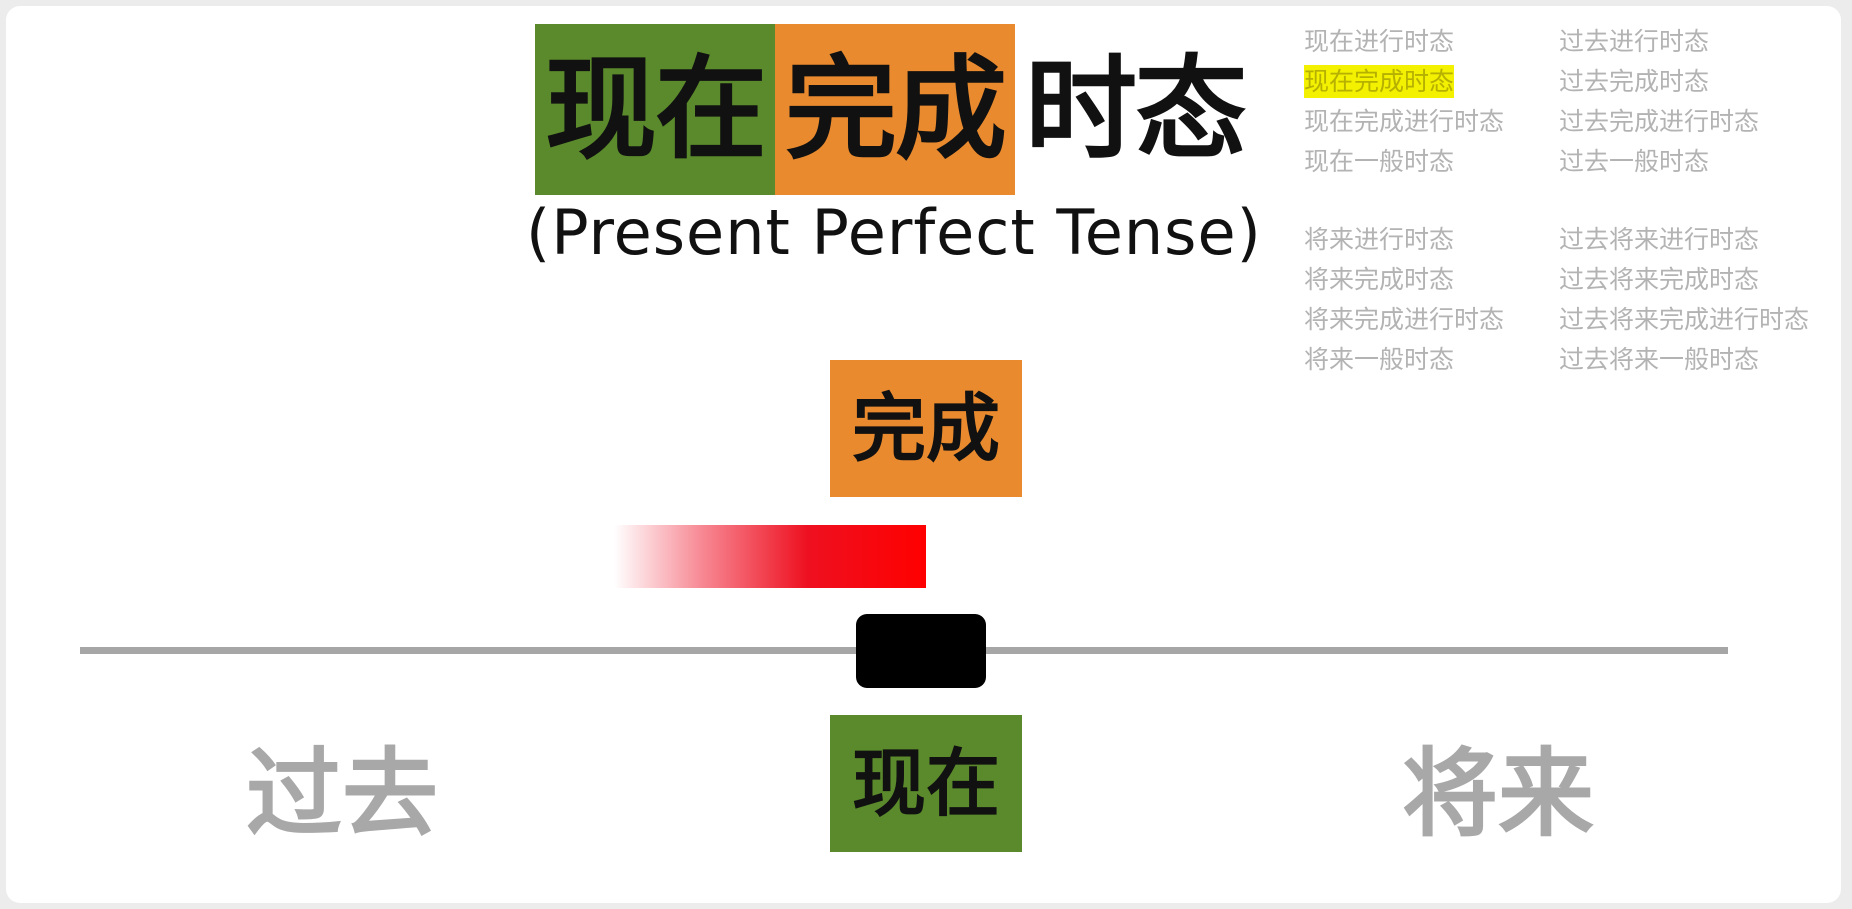  I want to click on tense-item: 现在进行时态, so click(1379, 41).